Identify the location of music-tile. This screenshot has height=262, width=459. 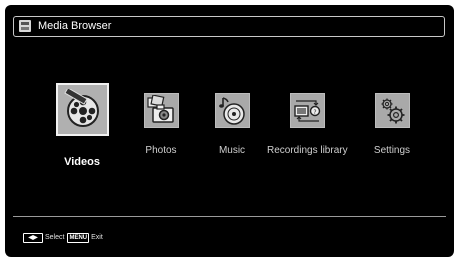
(232, 110).